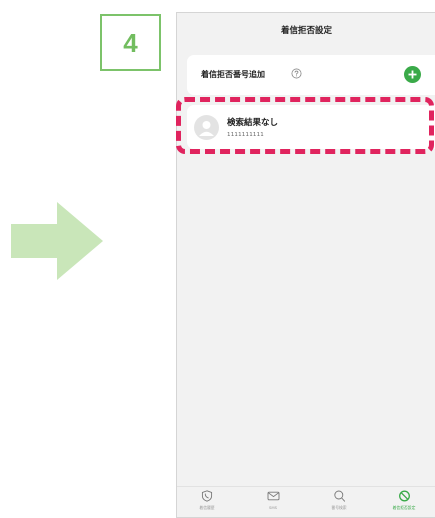 The image size is (435, 518). Describe the element at coordinates (339, 503) in the screenshot. I see `tab-number-search: 番号検索` at that location.